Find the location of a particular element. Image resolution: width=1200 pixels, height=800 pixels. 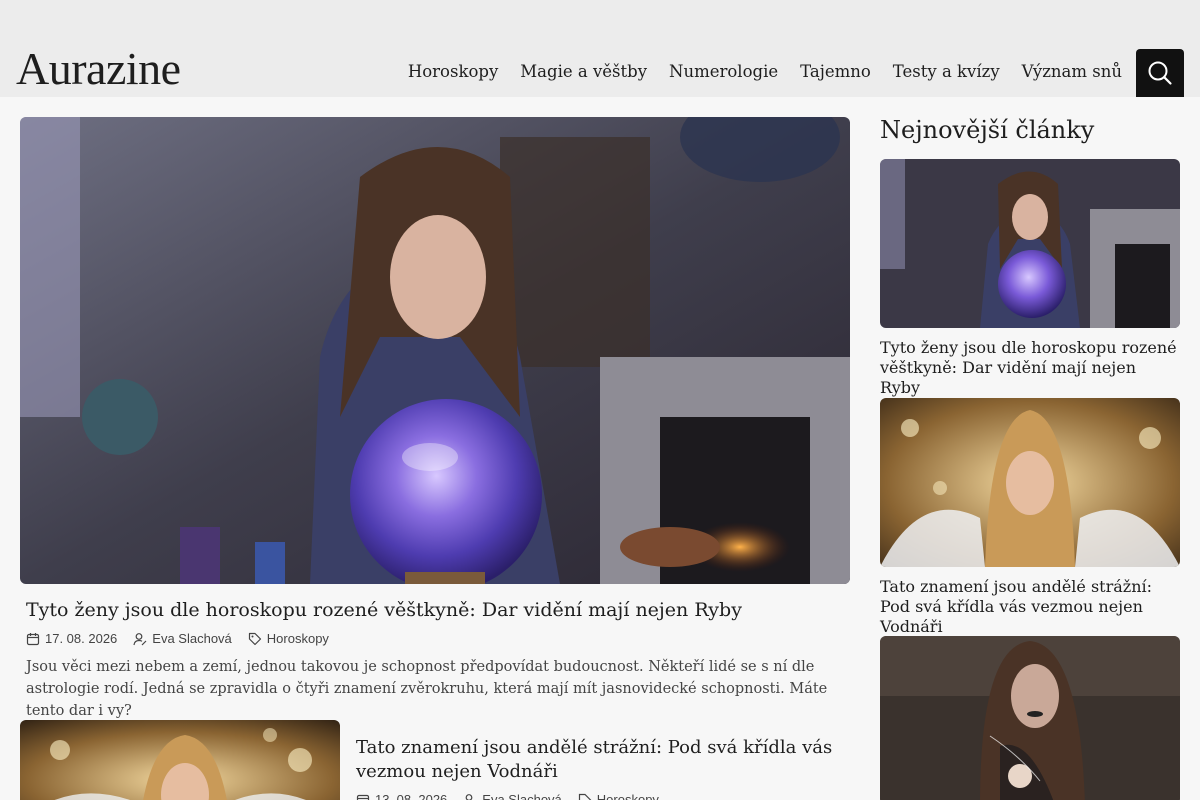

featured-article-meta: 17. 08. 2026 Eva Slachová Horoskopy is located at coordinates (177, 638).